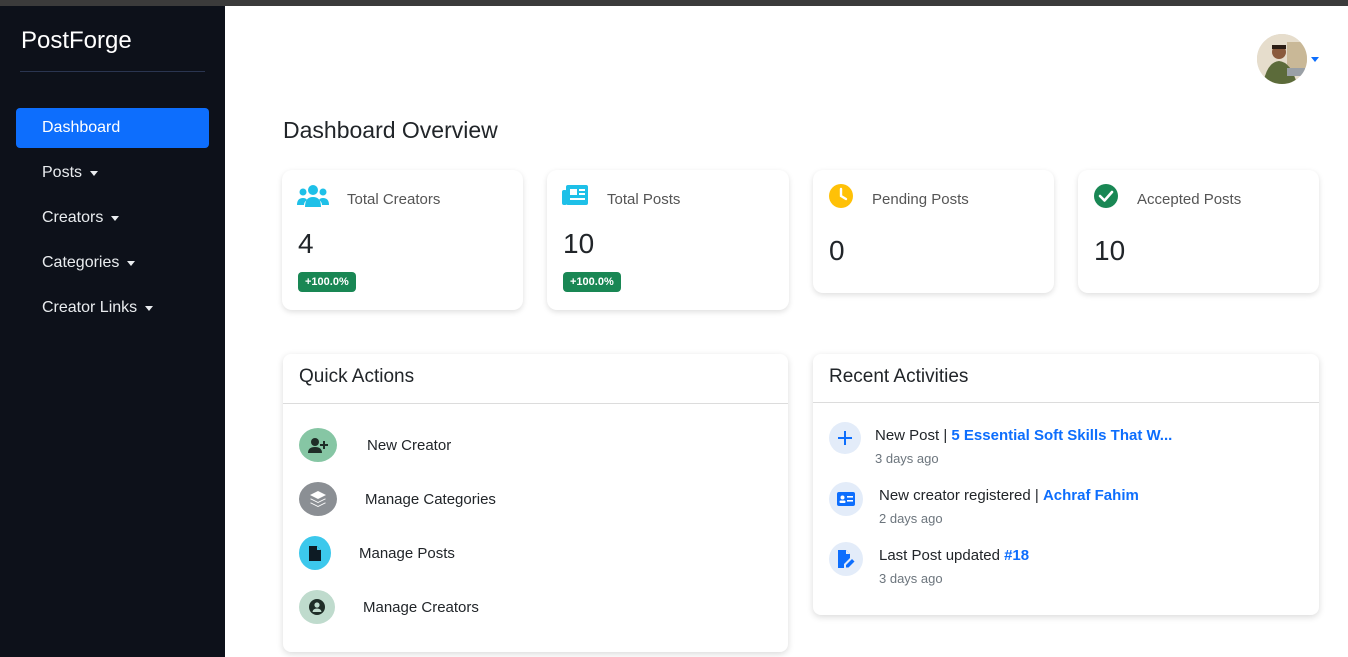 The width and height of the screenshot is (1348, 657). Describe the element at coordinates (81, 127) in the screenshot. I see `sidebar-item-label: Dashboard` at that location.